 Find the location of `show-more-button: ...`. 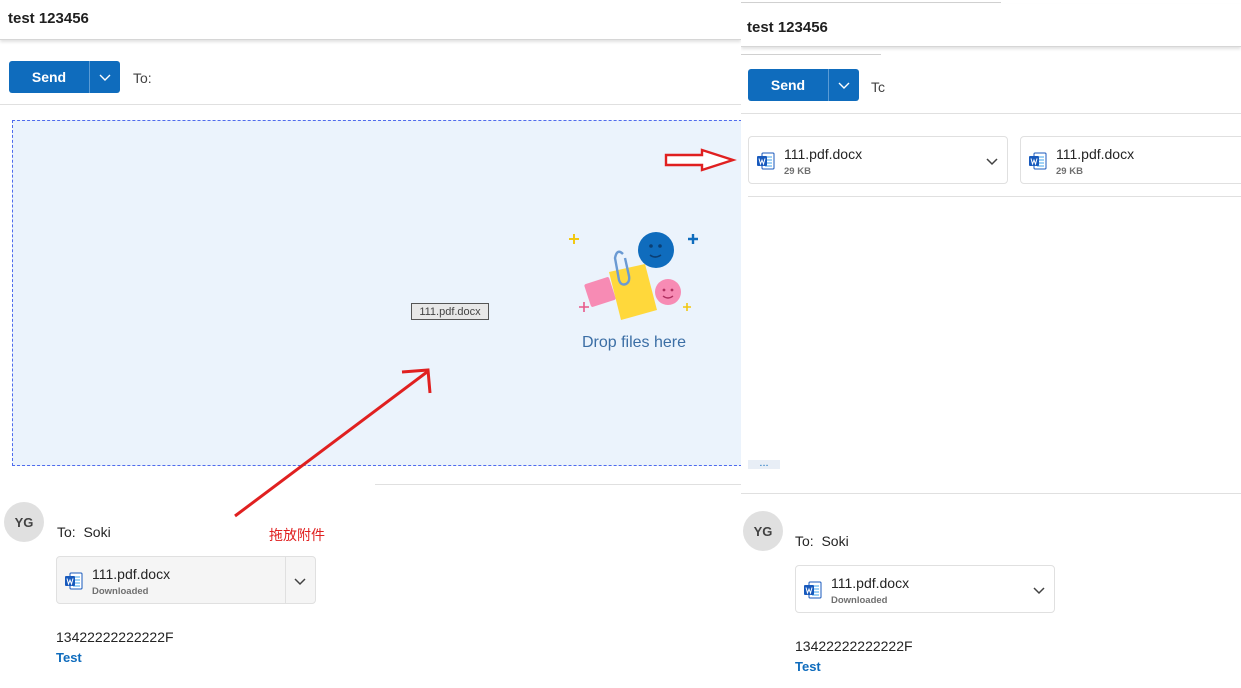

show-more-button: ... is located at coordinates (764, 463).